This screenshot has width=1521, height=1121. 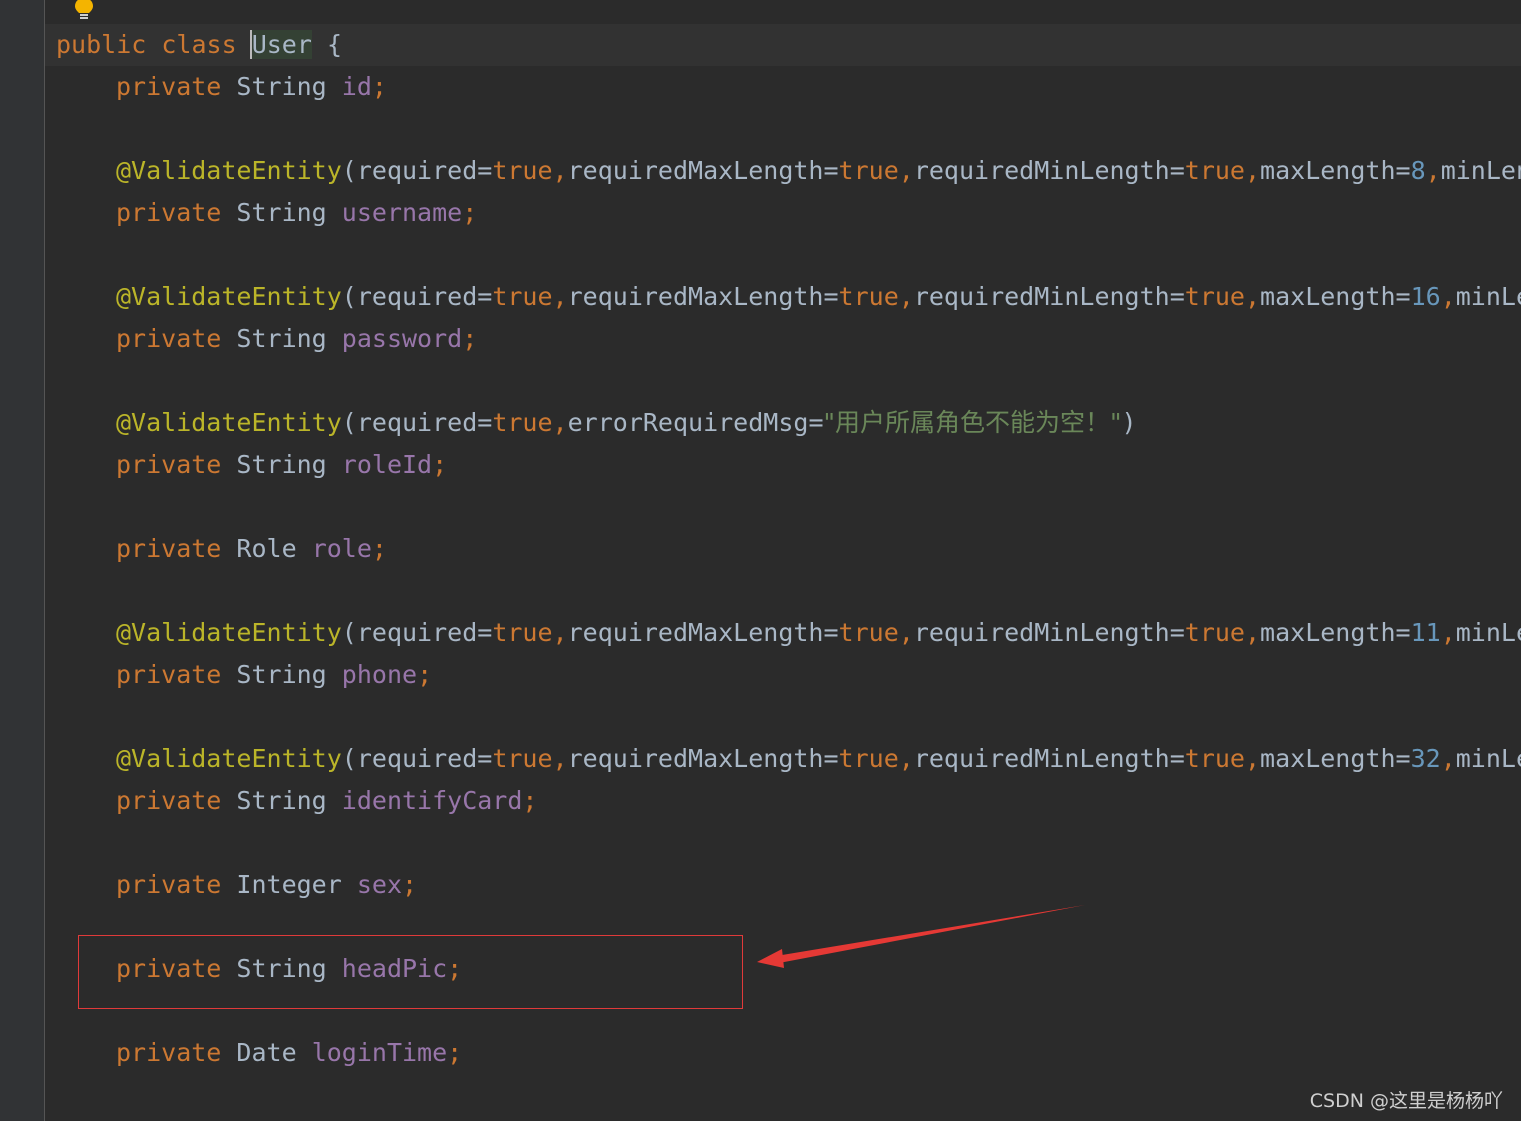 I want to click on param: errorRequiredMsg, so click(x=688, y=422).